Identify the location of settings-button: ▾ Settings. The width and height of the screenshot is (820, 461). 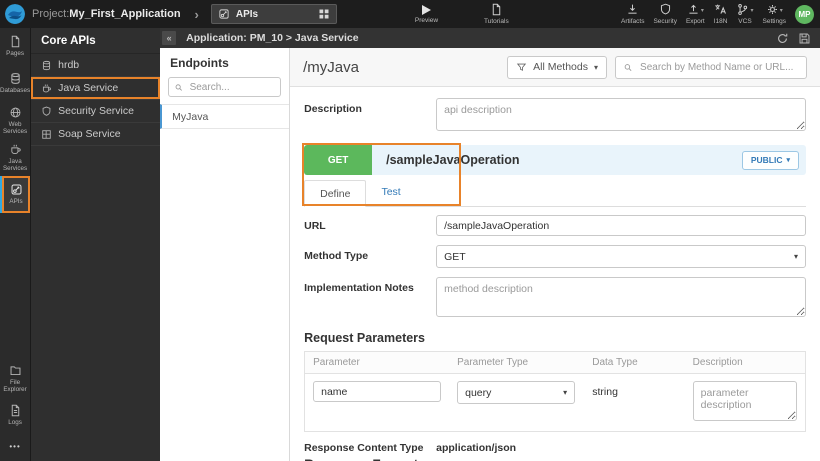
(774, 14).